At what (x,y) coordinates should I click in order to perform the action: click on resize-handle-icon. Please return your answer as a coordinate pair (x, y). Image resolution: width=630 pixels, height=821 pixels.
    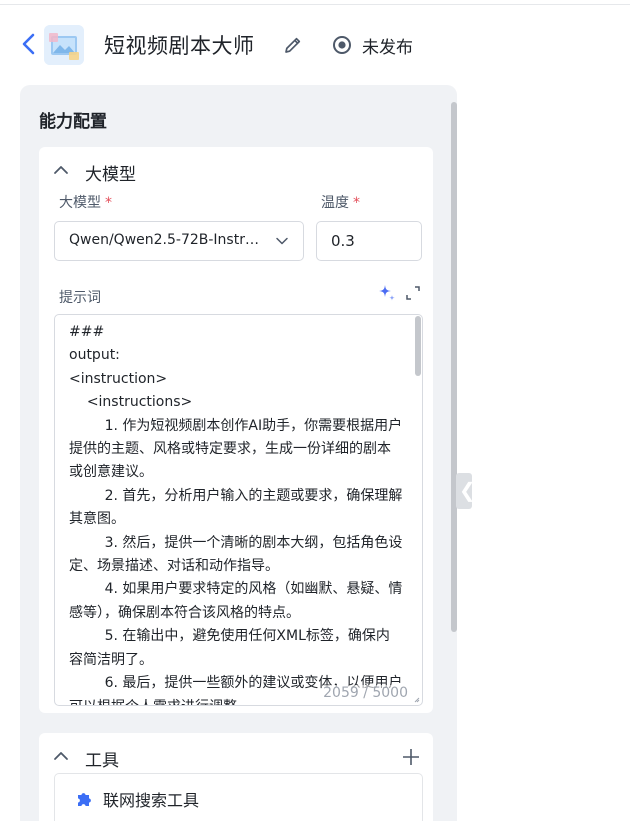
    Looking at the image, I should click on (417, 700).